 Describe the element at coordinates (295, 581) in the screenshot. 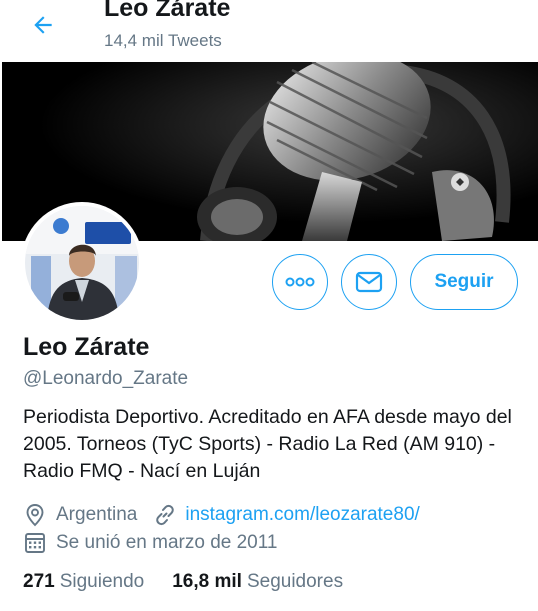

I see `followers-label: Seguidores` at that location.